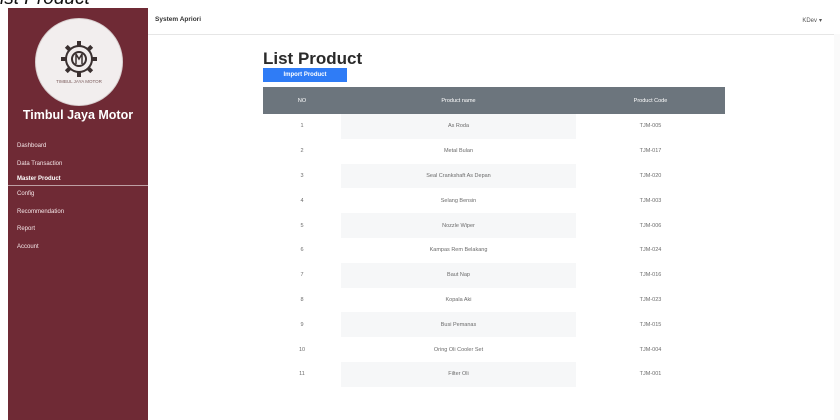 The width and height of the screenshot is (840, 420). What do you see at coordinates (820, 21) in the screenshot?
I see `chevron-down-icon: ▾` at bounding box center [820, 21].